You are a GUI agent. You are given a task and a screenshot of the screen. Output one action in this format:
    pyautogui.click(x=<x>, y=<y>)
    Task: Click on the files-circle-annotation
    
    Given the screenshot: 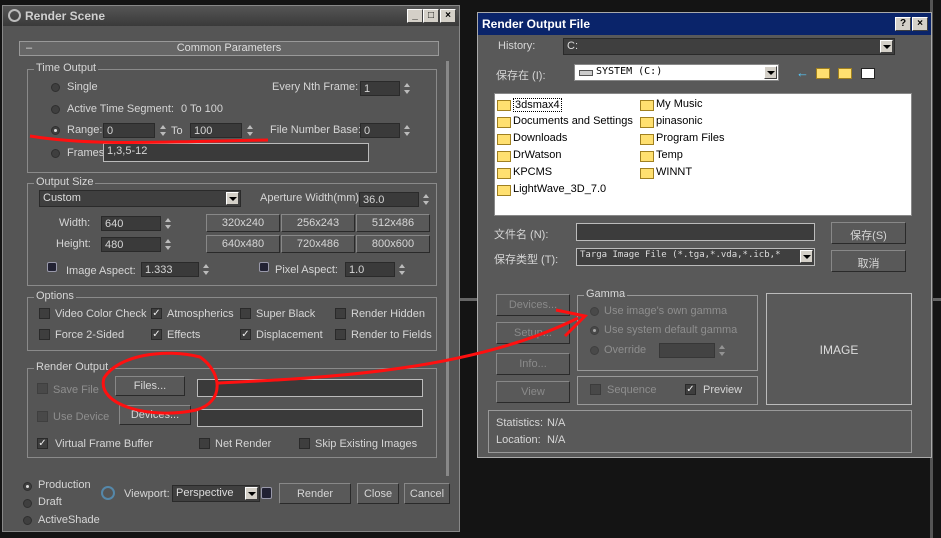 What is the action you would take?
    pyautogui.click(x=160, y=383)
    